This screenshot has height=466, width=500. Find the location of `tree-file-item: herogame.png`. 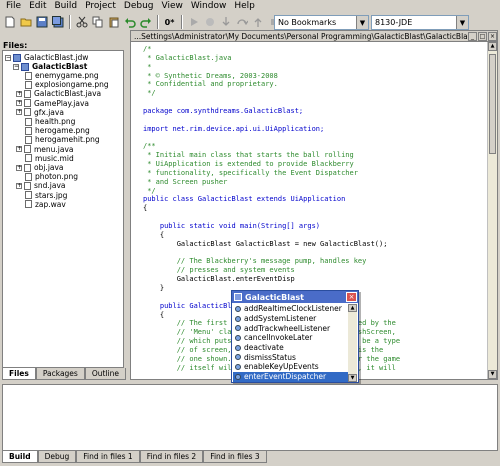

tree-file-item: herogame.png is located at coordinates (57, 130).